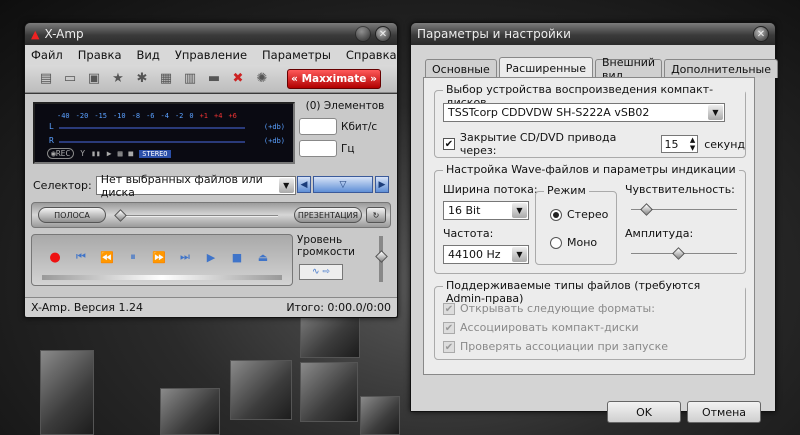 The height and width of the screenshot is (435, 800). I want to click on vu-tick: -6, so click(150, 116).